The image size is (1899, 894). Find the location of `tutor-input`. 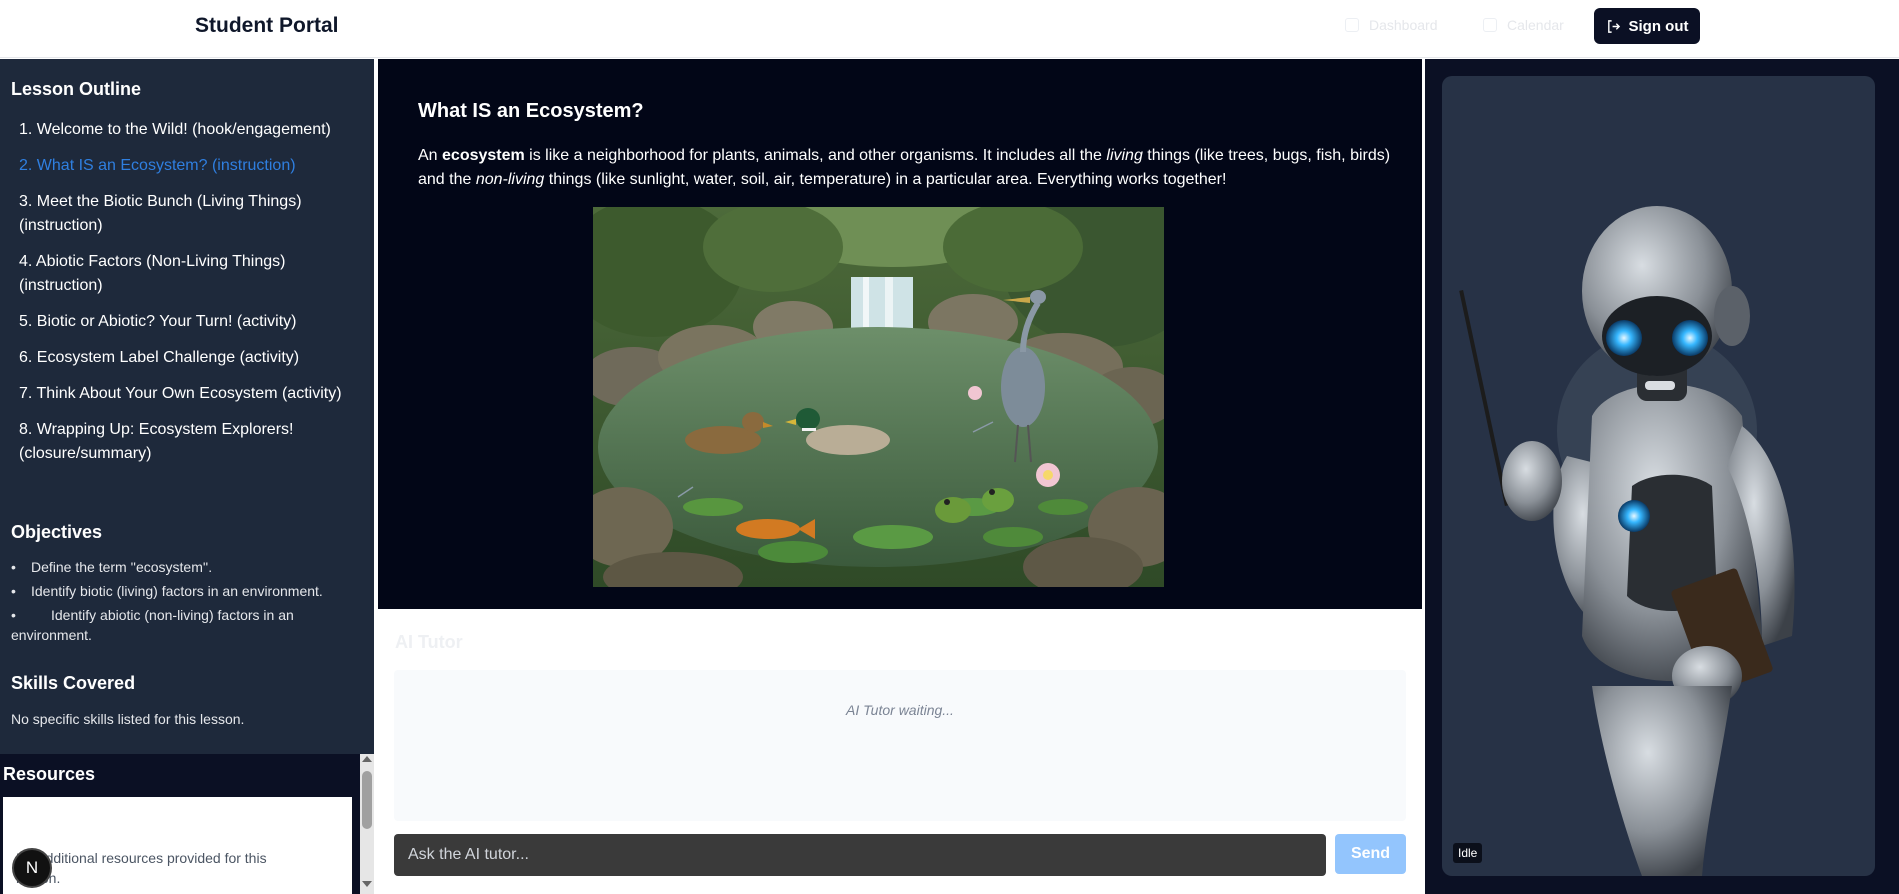

tutor-input is located at coordinates (860, 855).